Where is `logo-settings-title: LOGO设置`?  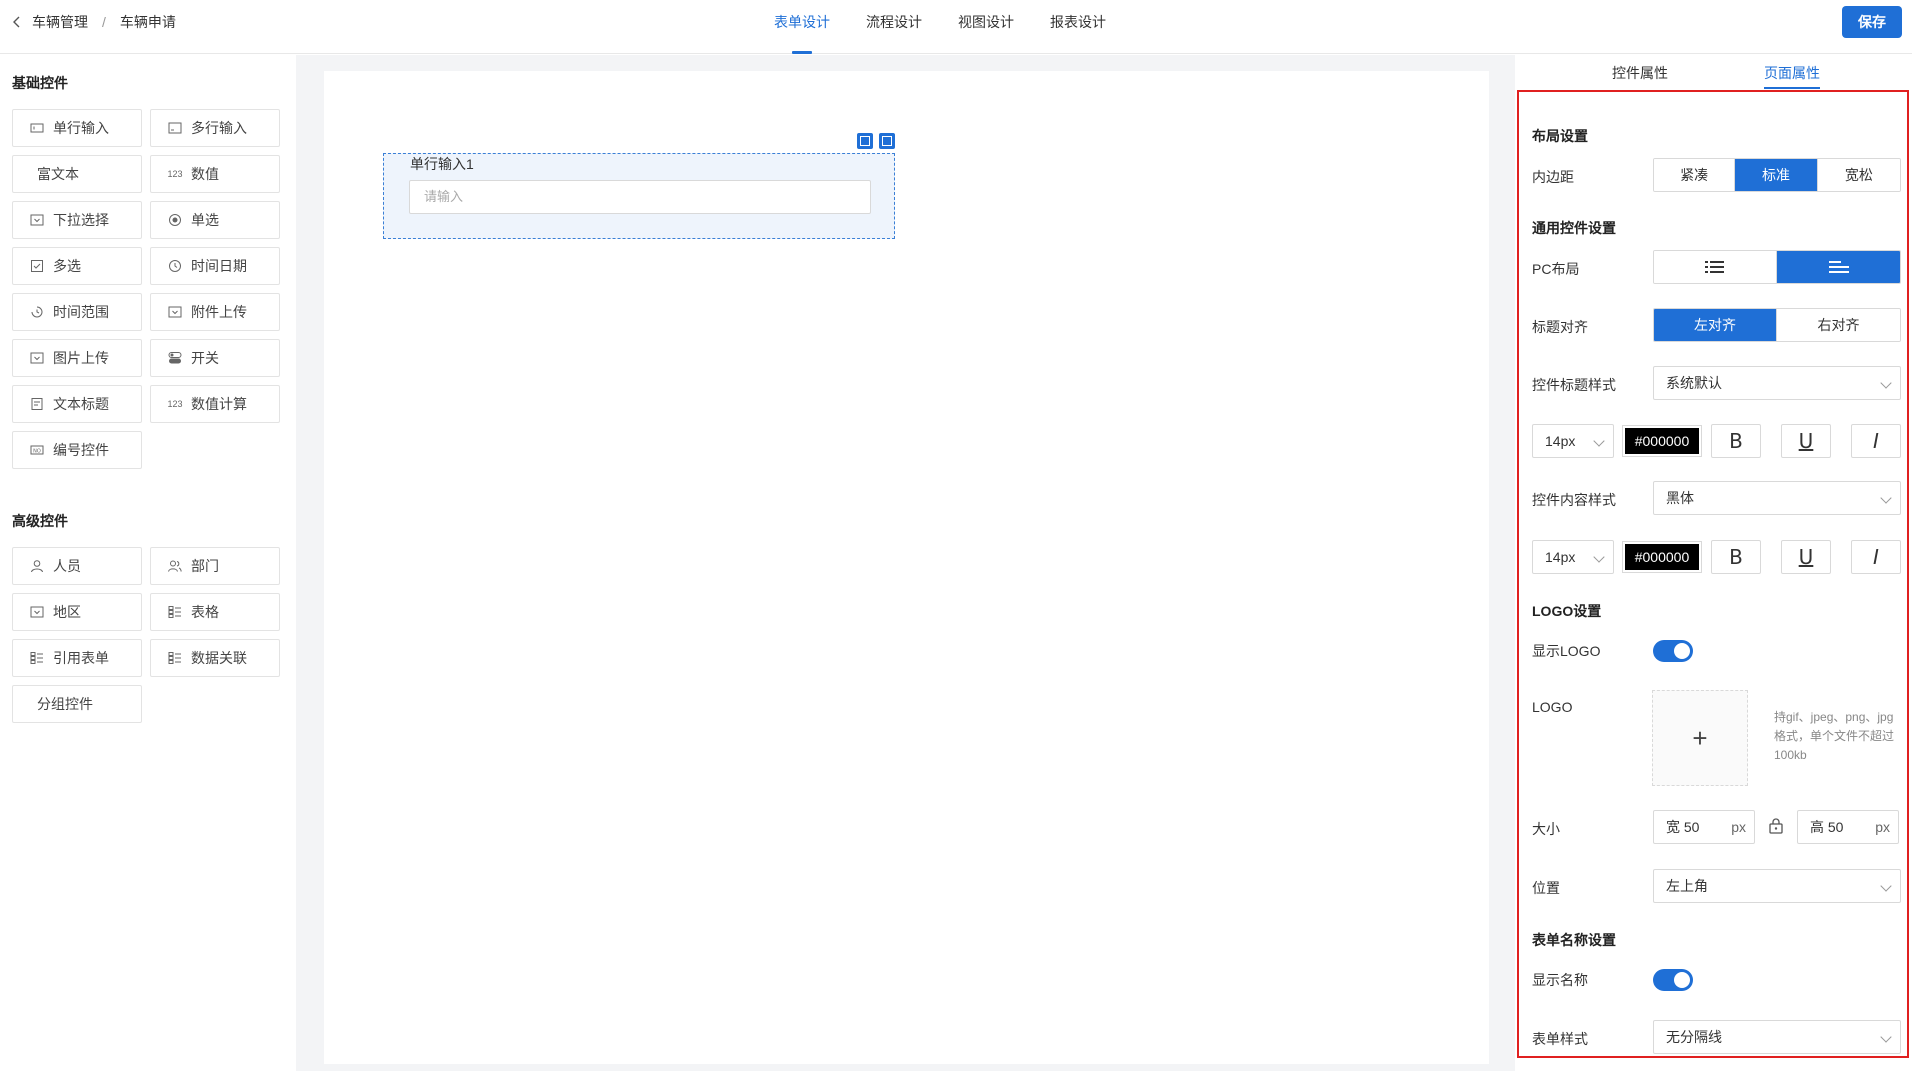 logo-settings-title: LOGO设置 is located at coordinates (1567, 611).